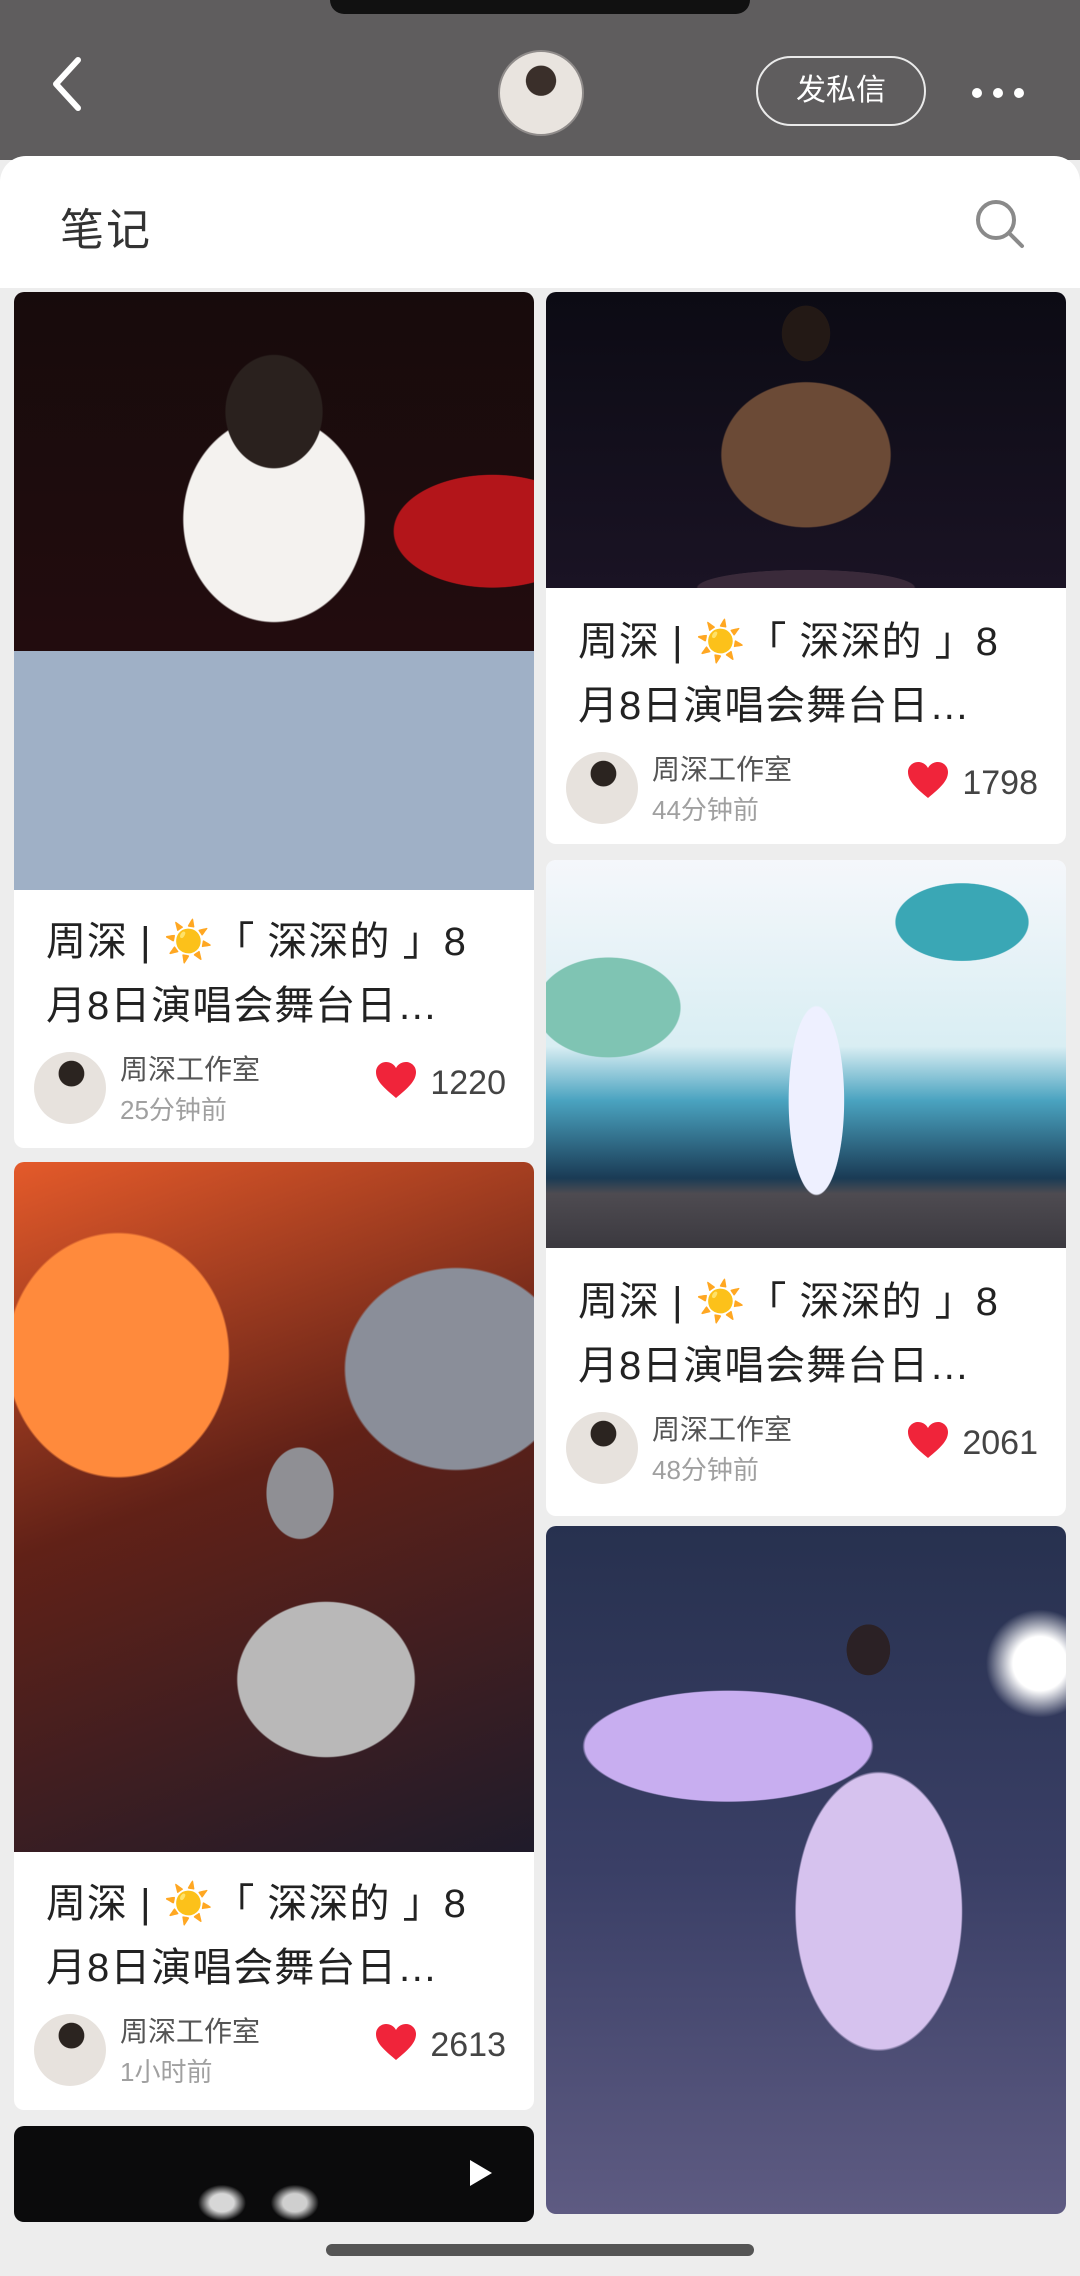 Image resolution: width=1080 pixels, height=2276 pixels. I want to click on like-button: 1220, so click(440, 1082).